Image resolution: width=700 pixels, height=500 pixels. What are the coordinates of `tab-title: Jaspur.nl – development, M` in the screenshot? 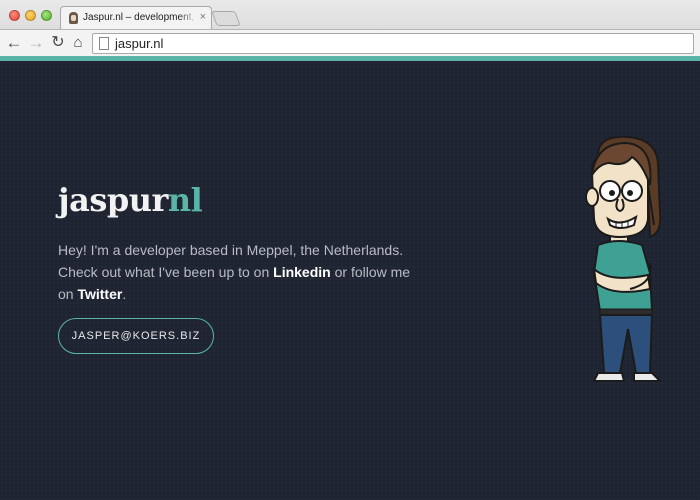 It's located at (140, 17).